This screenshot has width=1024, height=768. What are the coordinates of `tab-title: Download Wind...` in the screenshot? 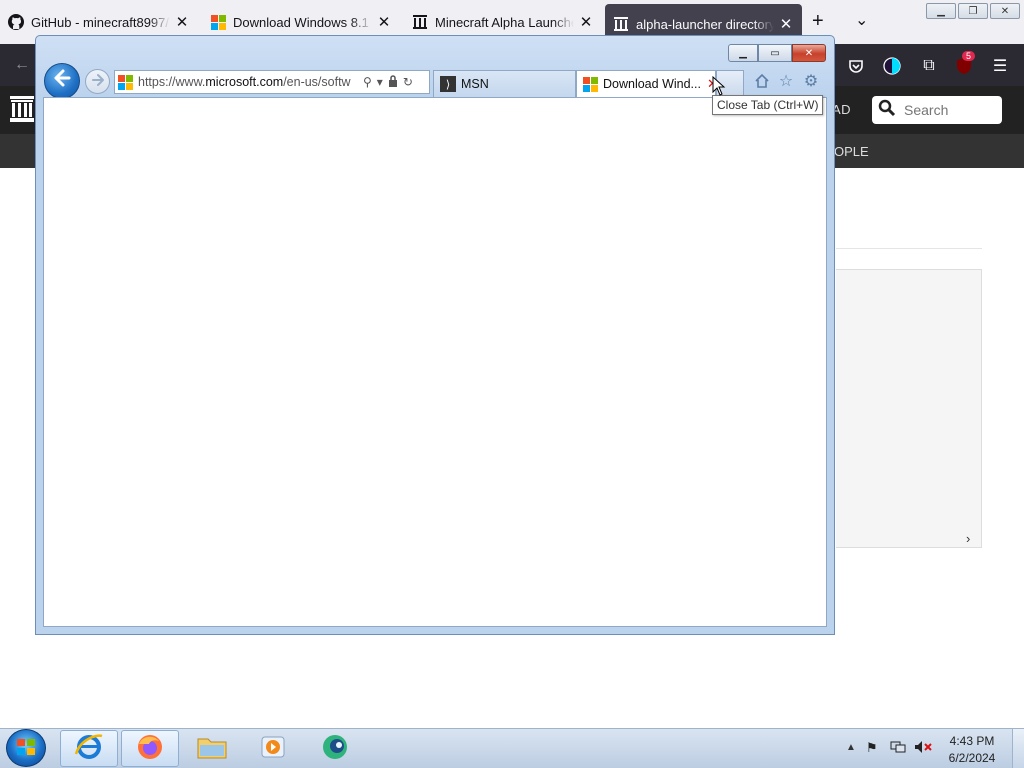 It's located at (652, 84).